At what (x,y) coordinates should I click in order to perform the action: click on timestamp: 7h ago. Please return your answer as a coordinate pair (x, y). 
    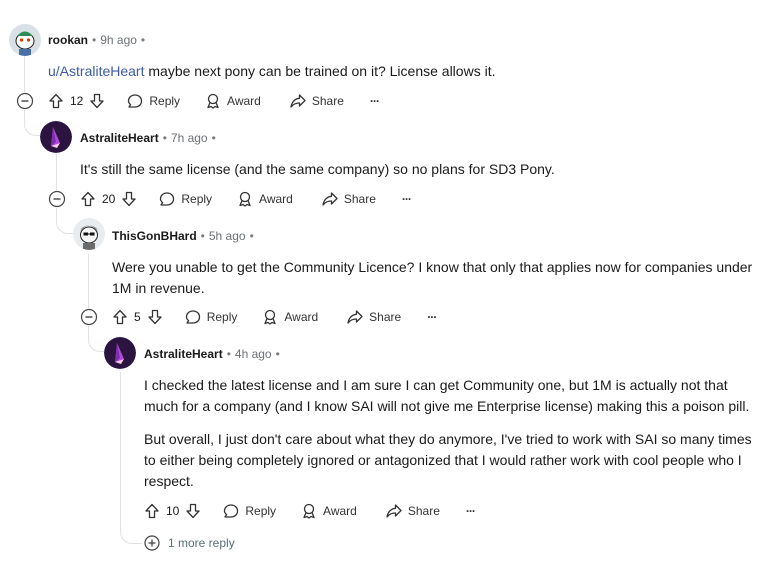
    Looking at the image, I should click on (189, 138).